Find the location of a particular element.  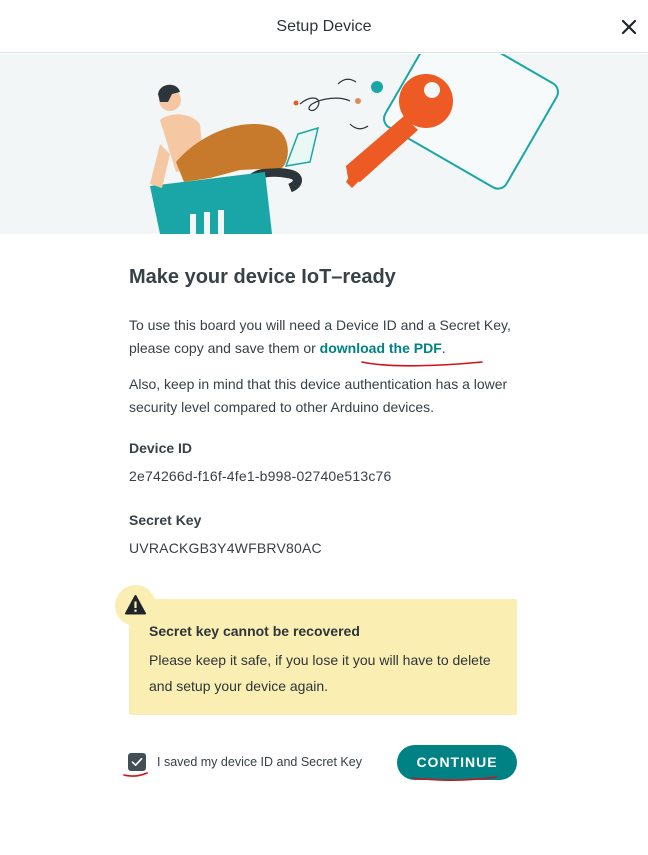

checkbox-label: I saved my device ID and Secret Key is located at coordinates (259, 762).